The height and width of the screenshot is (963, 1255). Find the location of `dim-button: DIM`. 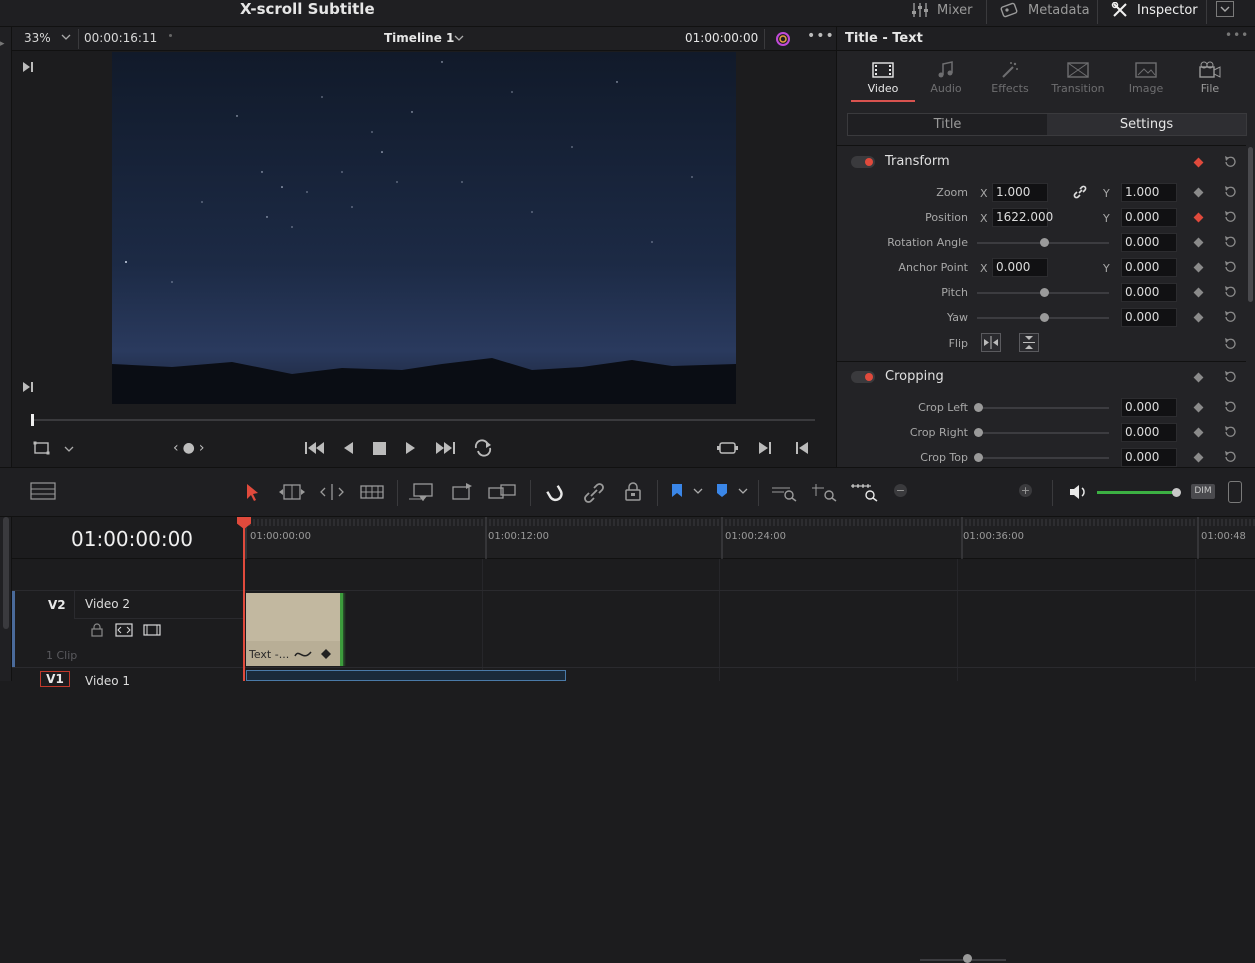

dim-button: DIM is located at coordinates (1203, 491).